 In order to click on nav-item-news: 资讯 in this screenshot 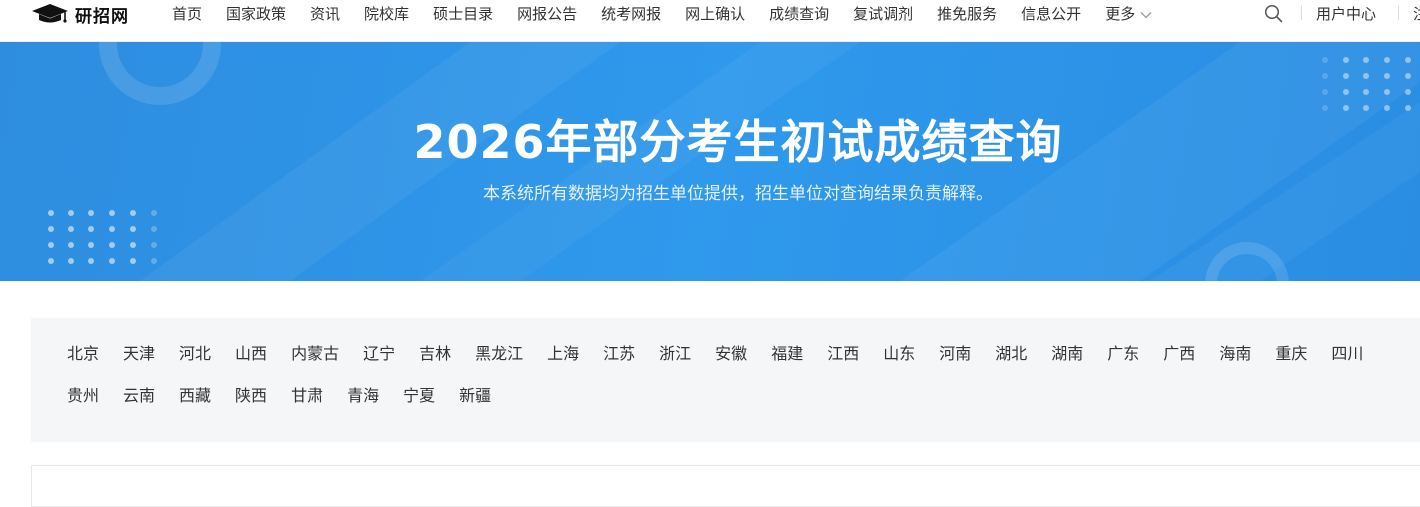, I will do `click(325, 14)`.